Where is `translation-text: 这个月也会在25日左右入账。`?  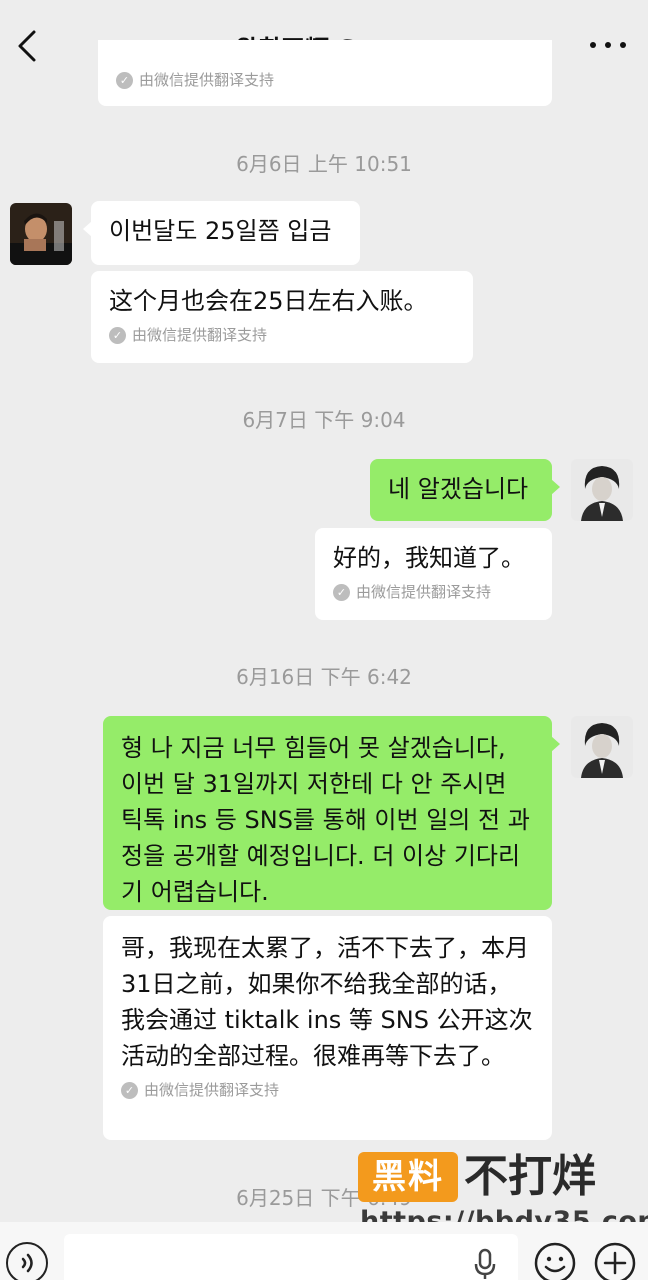
translation-text: 这个月也会在25日左右入账。 is located at coordinates (268, 301).